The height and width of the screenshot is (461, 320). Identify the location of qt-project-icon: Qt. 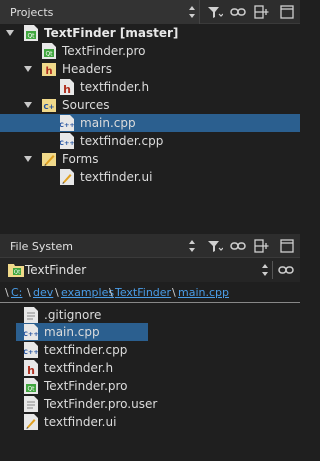
(31, 33).